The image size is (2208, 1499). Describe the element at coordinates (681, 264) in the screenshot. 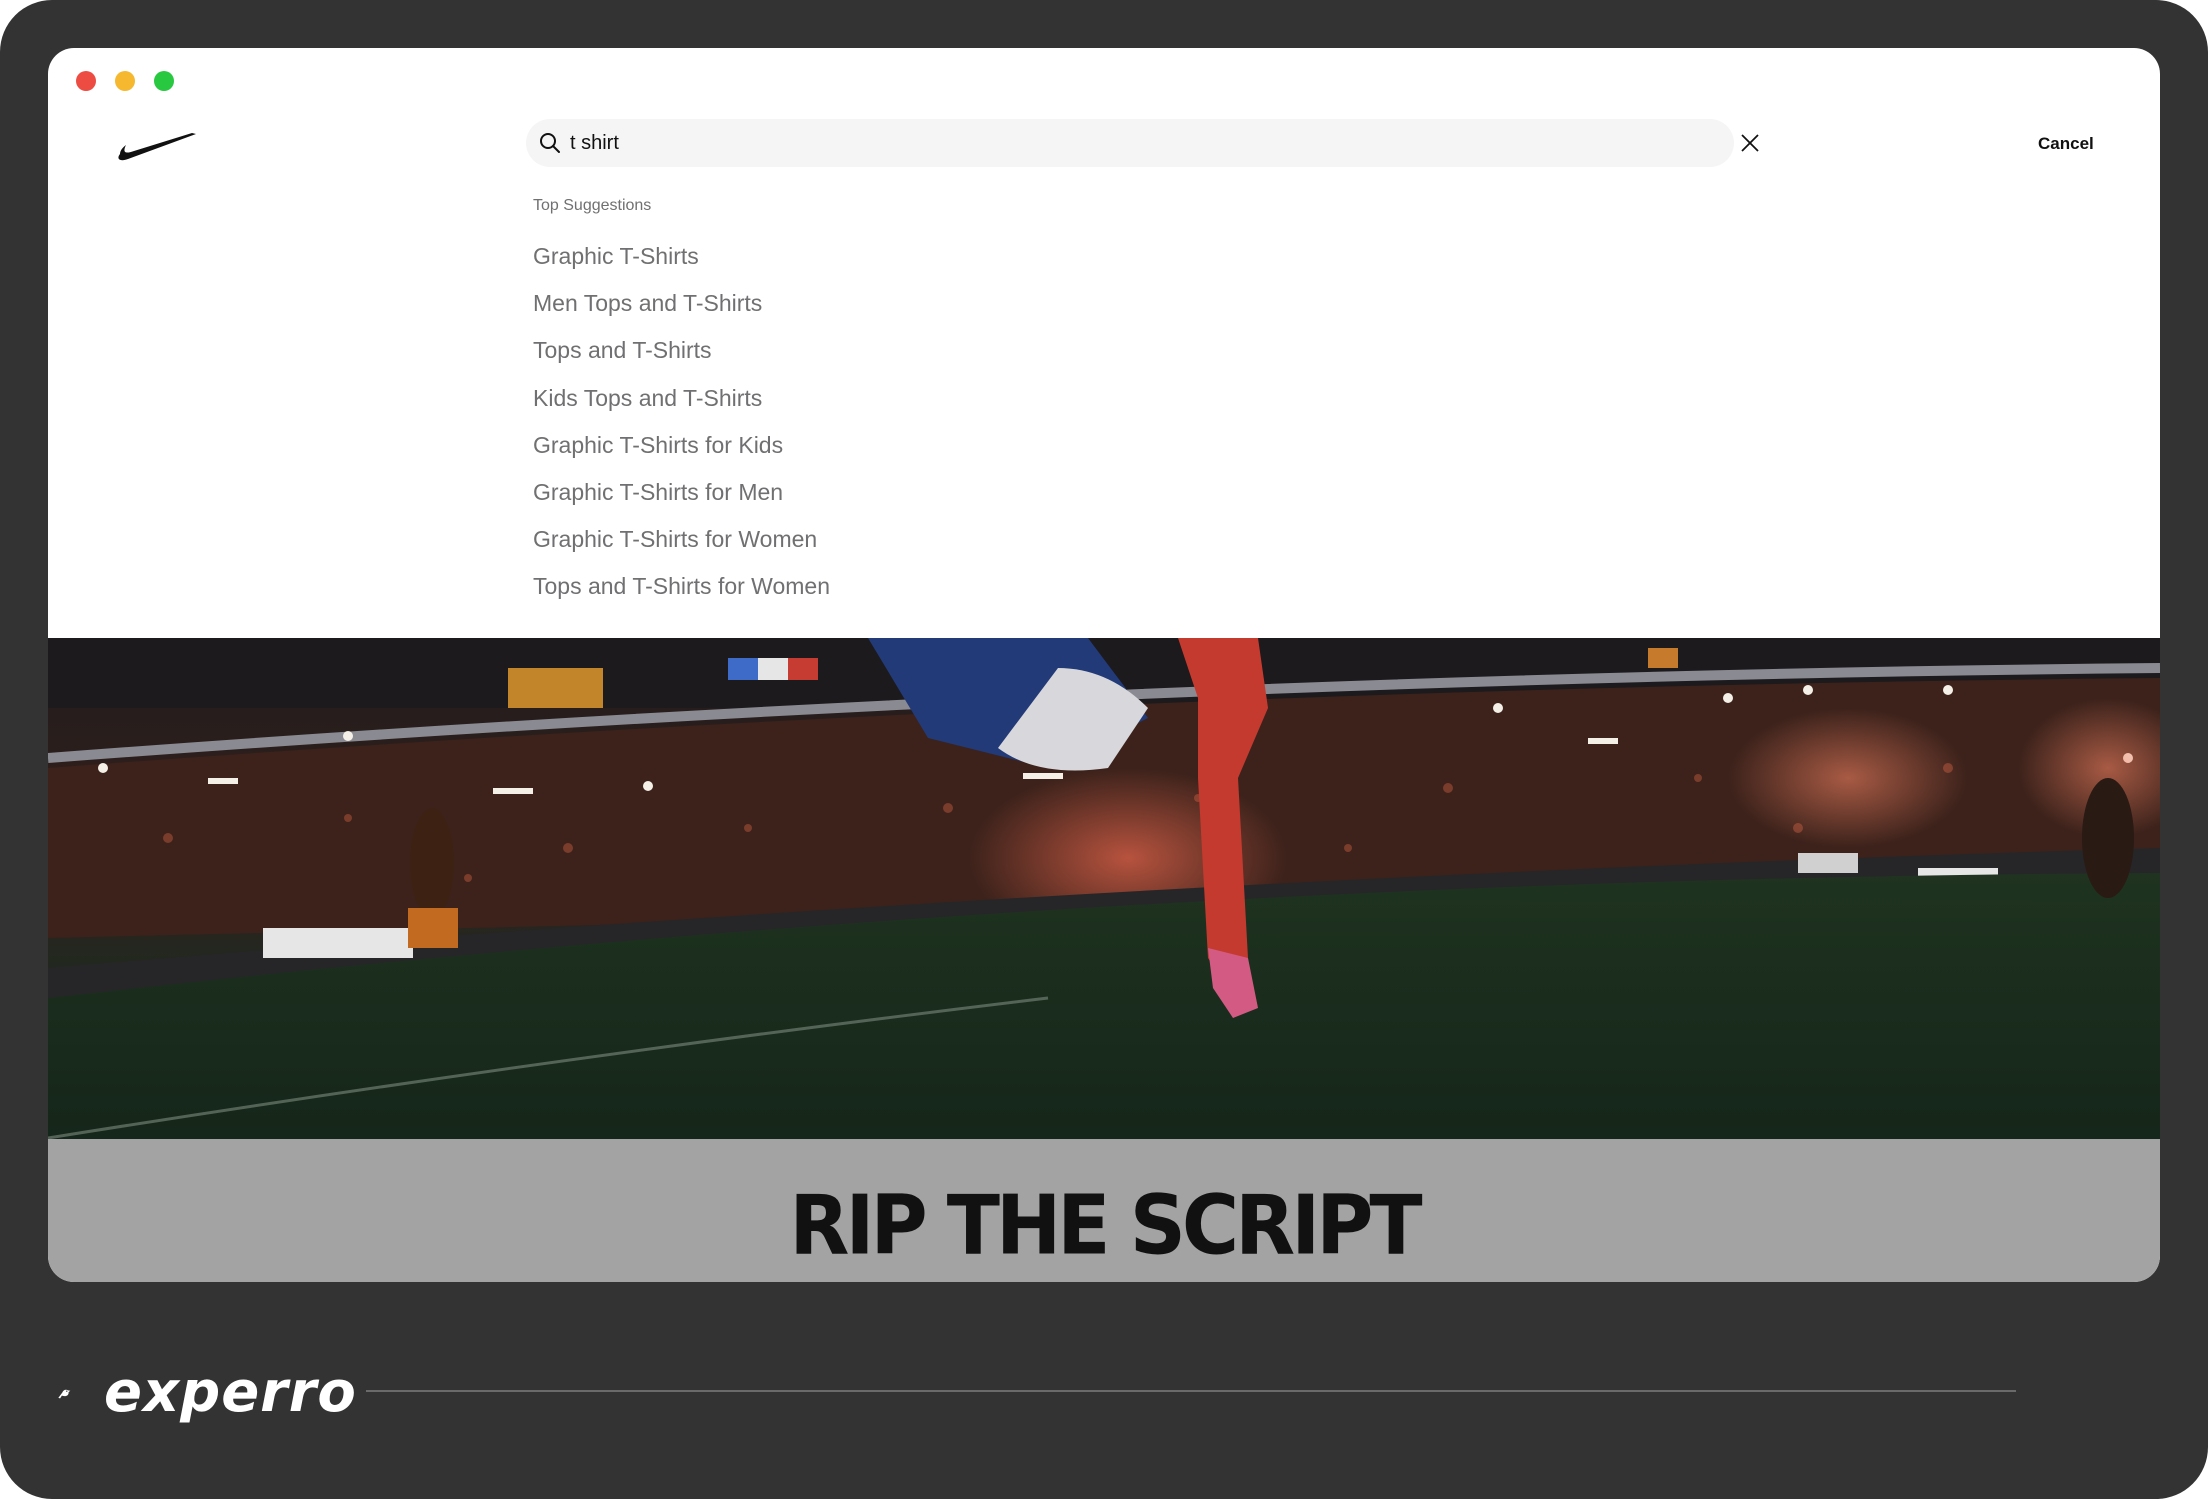

I see `suggestion-item: Graphic T-Shirts` at that location.